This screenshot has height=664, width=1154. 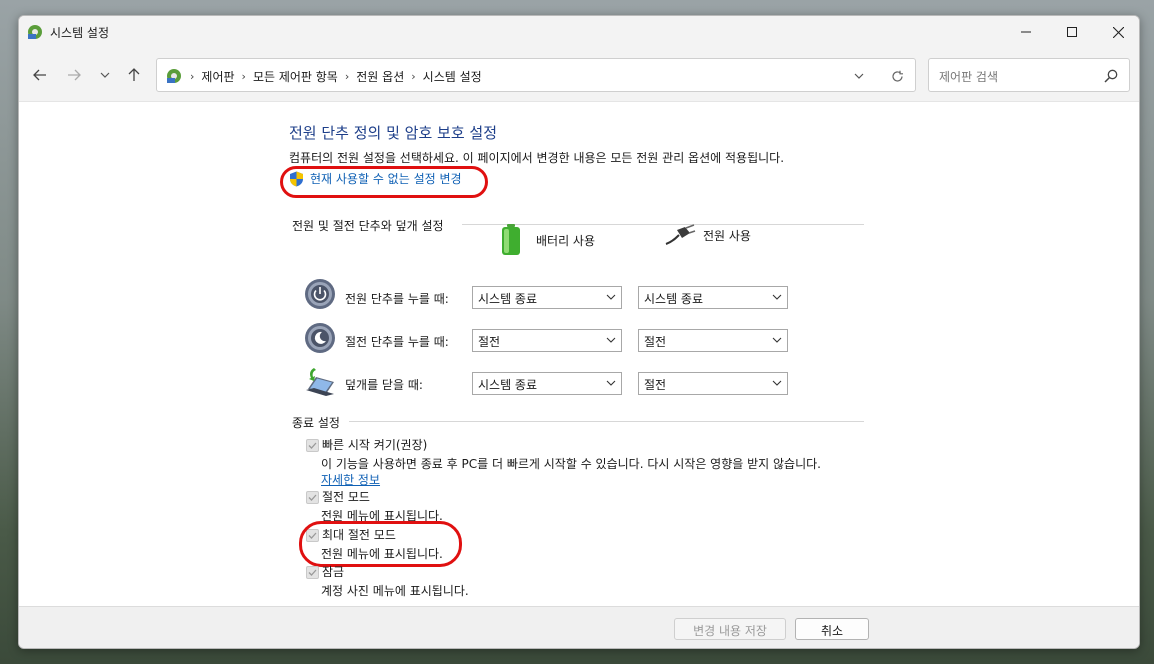 I want to click on recent-locations-button, so click(x=105, y=75).